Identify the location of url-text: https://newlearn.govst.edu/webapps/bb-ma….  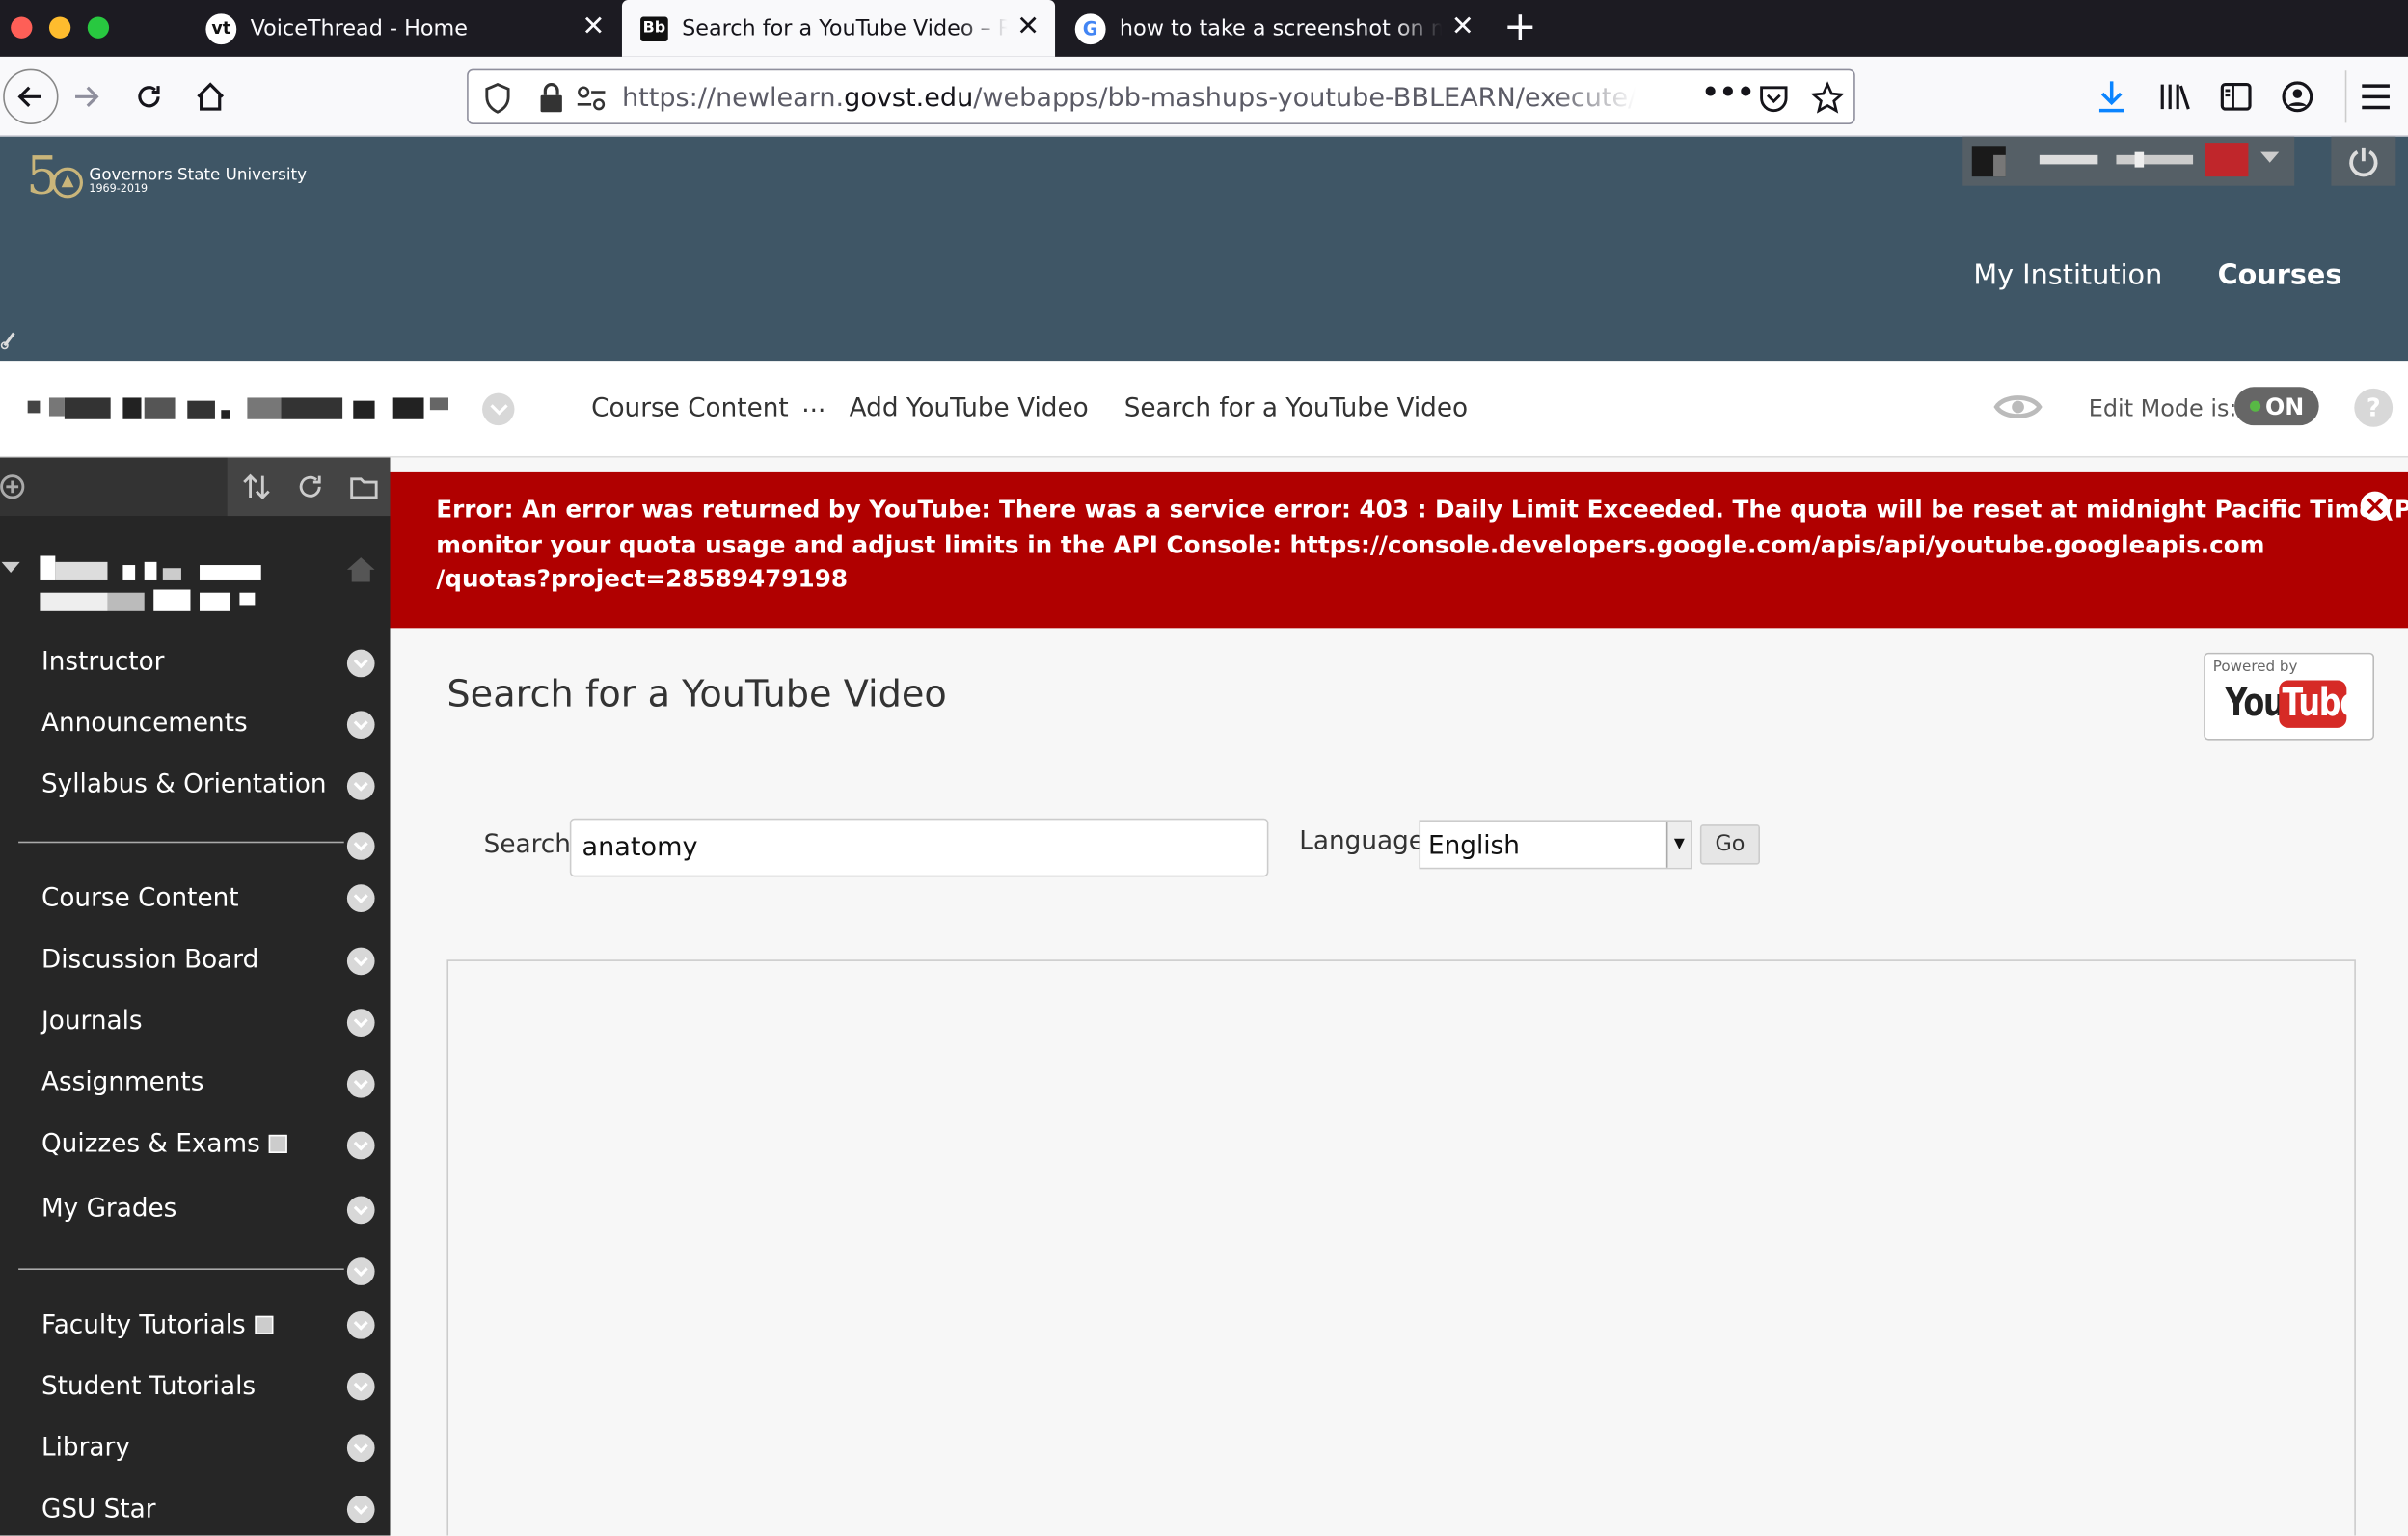
(1129, 98).